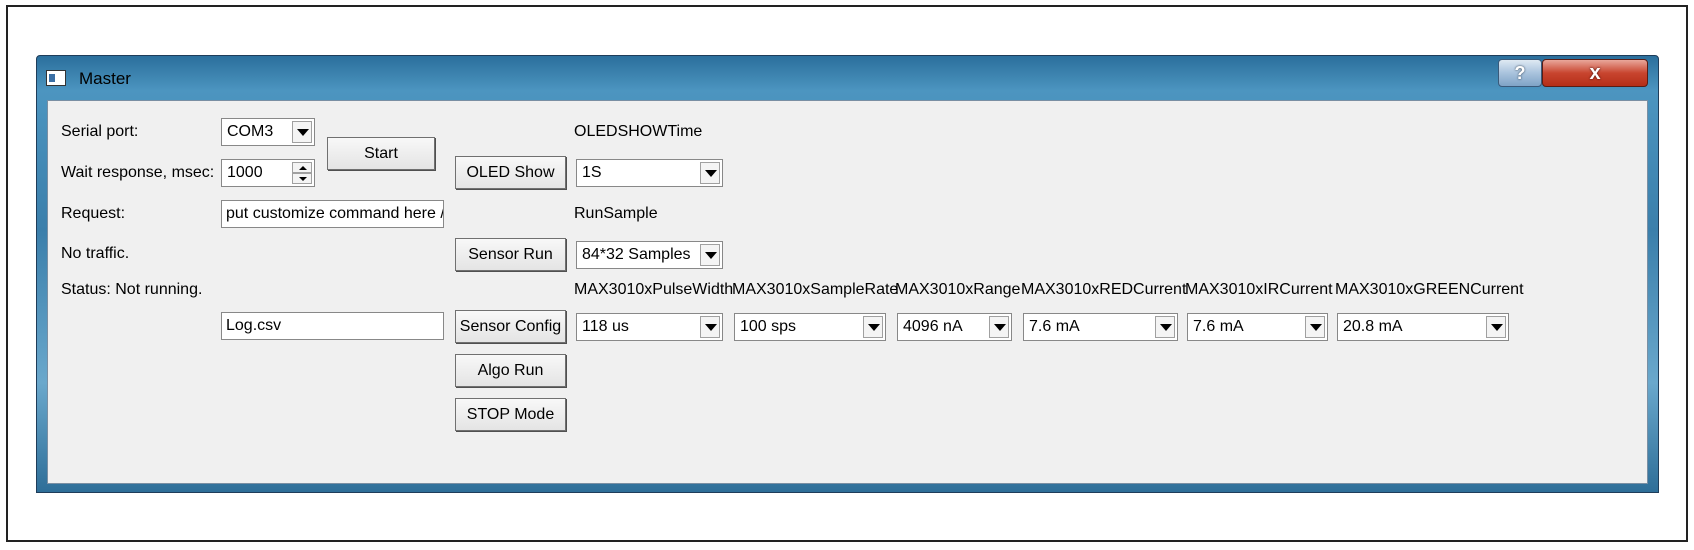 The image size is (1694, 550). What do you see at coordinates (95, 253) in the screenshot?
I see `traffic-status: No traffic.` at bounding box center [95, 253].